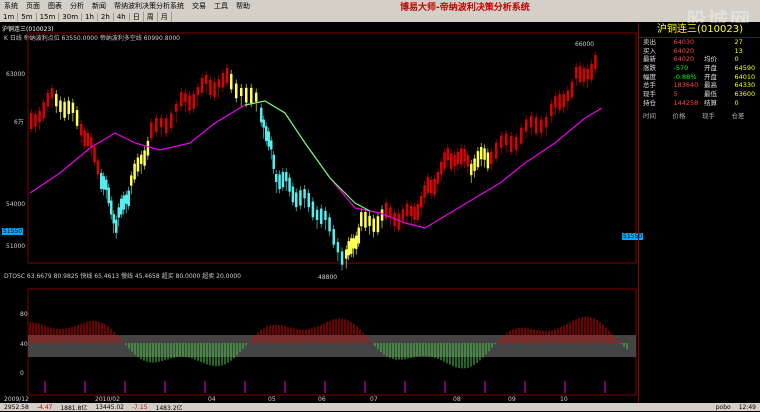 The height and width of the screenshot is (412, 760). What do you see at coordinates (199, 6) in the screenshot?
I see `menu-trade: 交易` at bounding box center [199, 6].